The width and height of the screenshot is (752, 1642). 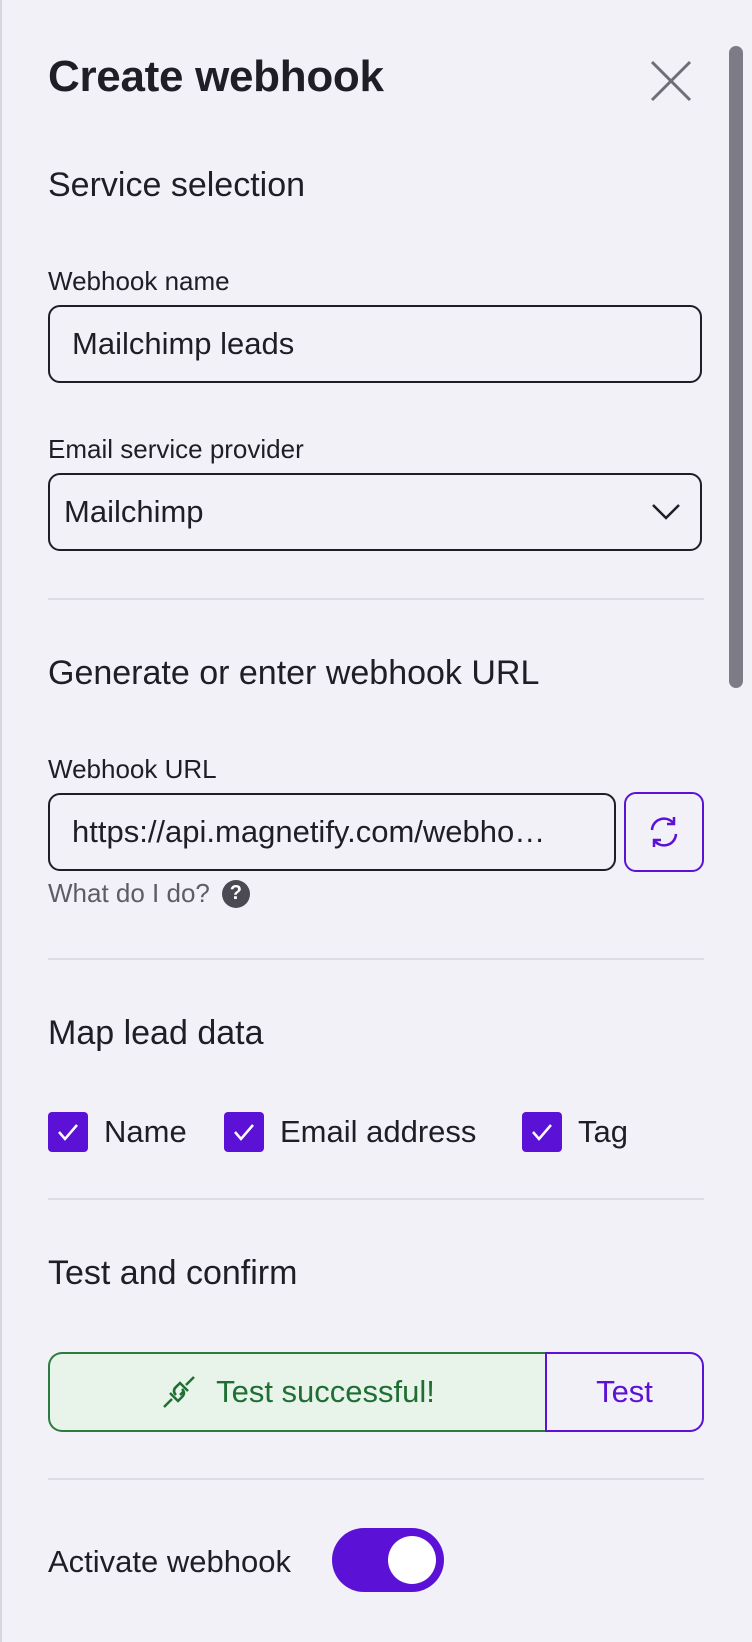 I want to click on toggle-knob, so click(x=412, y=1560).